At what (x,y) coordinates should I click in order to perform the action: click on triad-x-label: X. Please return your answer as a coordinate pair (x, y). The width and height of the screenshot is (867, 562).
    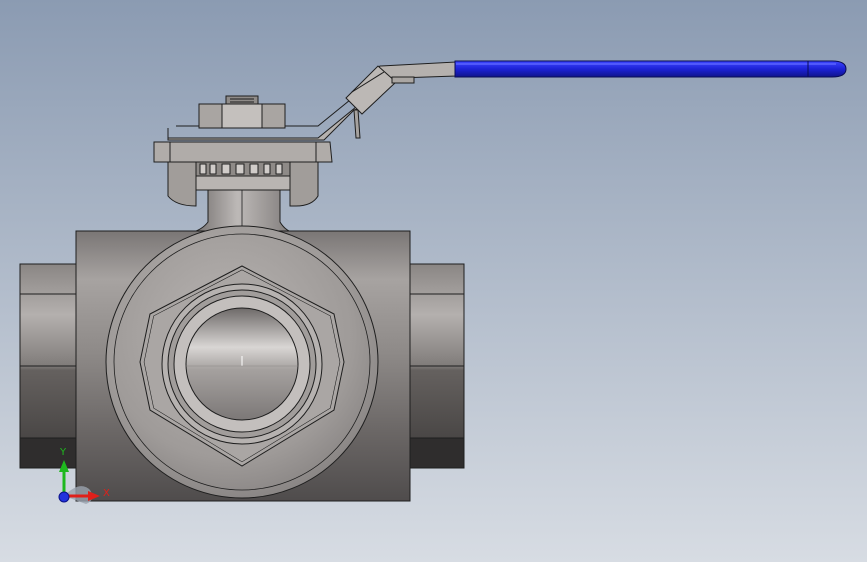
    Looking at the image, I should click on (106, 493).